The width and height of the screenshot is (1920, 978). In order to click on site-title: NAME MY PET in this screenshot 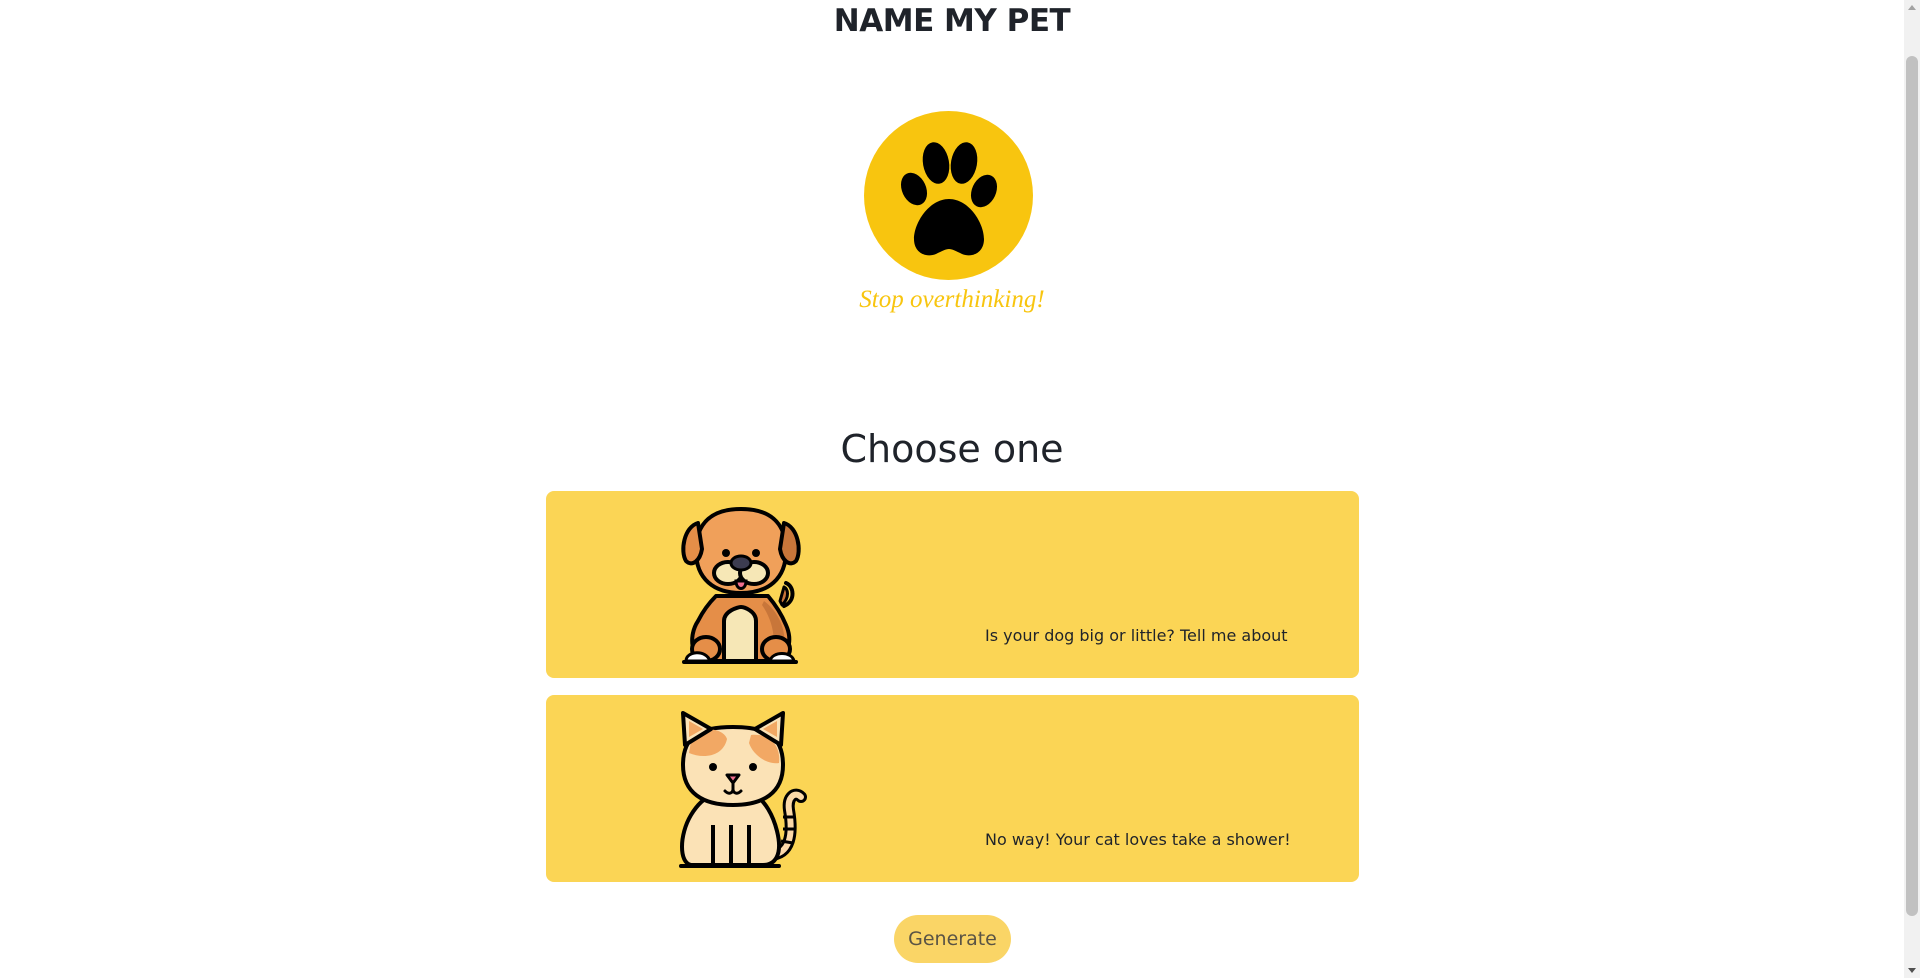, I will do `click(952, 21)`.